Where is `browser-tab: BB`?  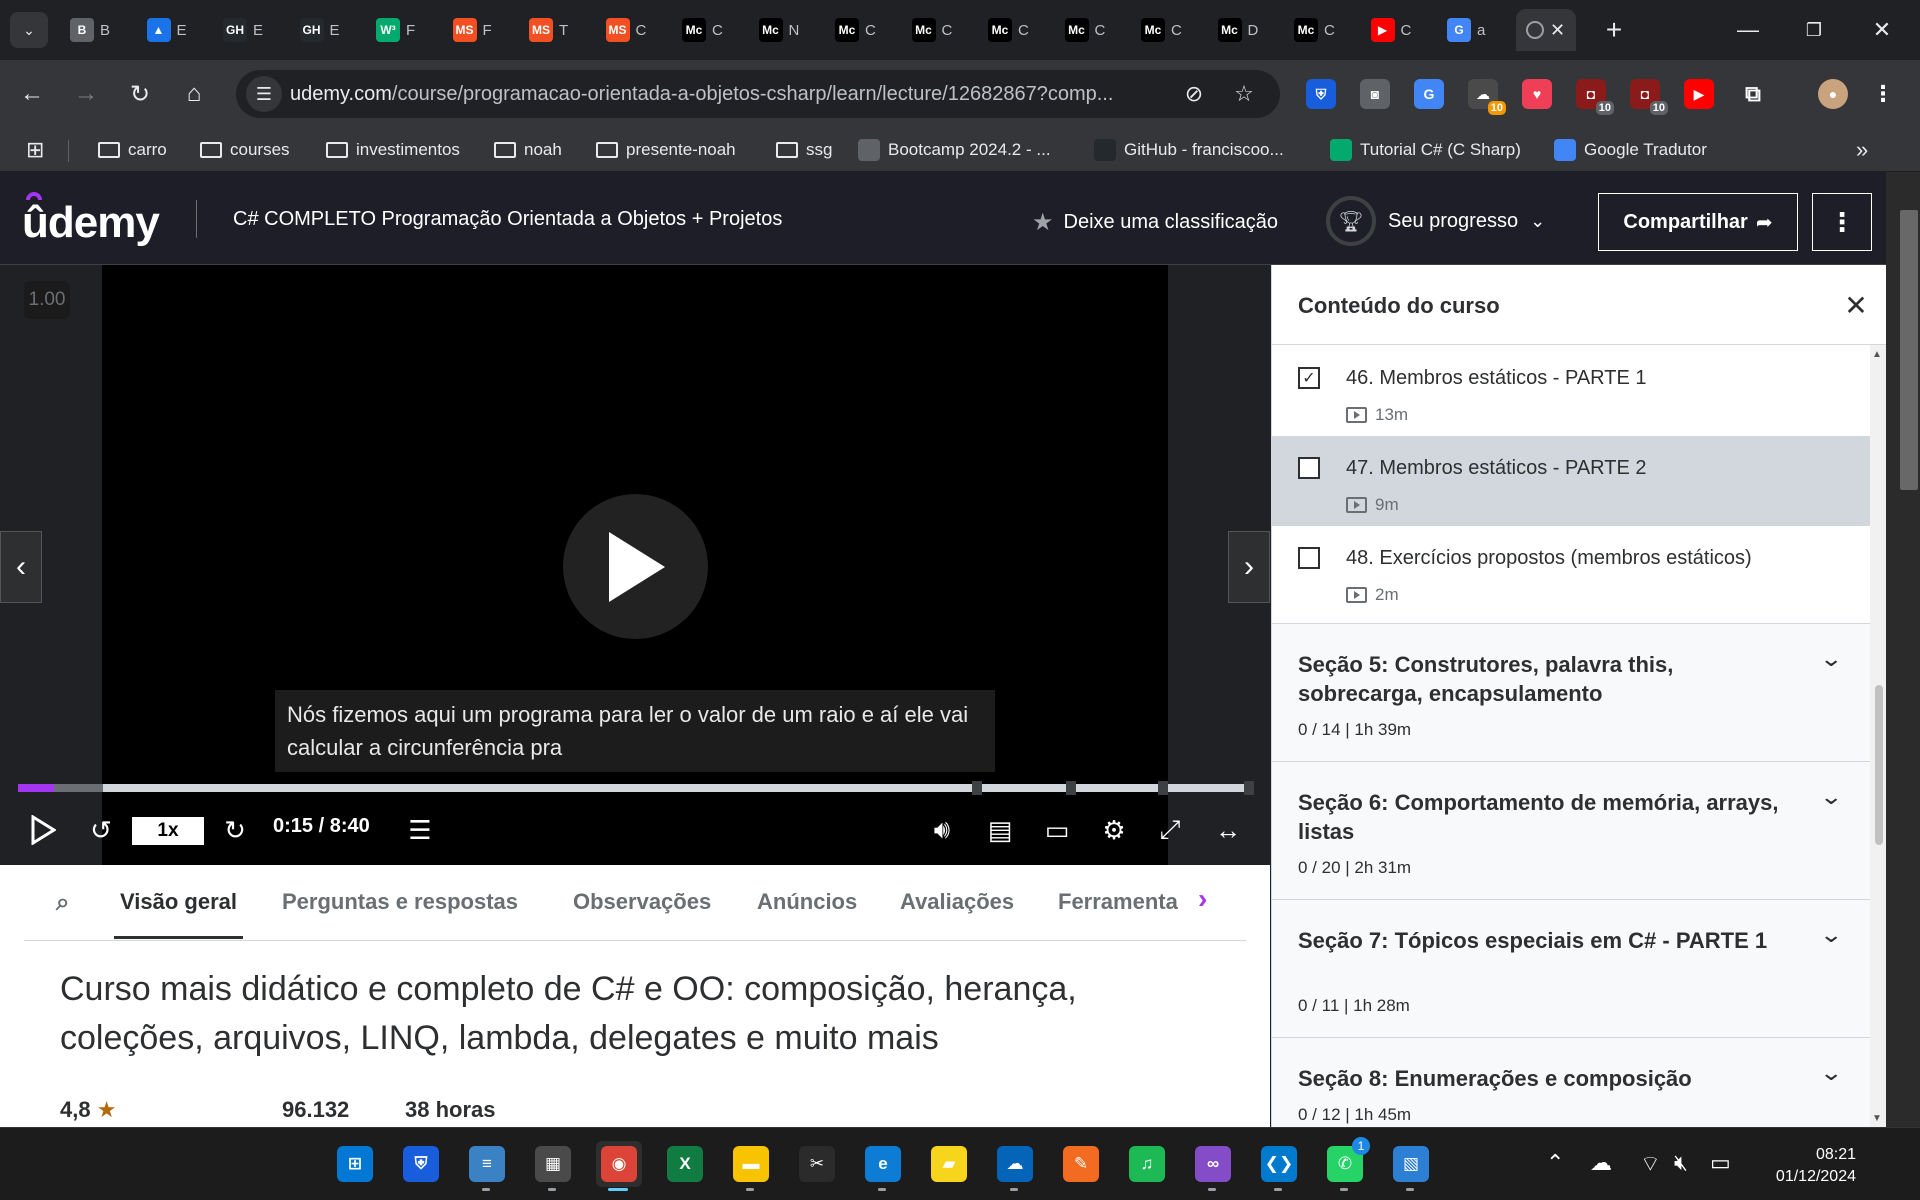
browser-tab: BB is located at coordinates (97, 30).